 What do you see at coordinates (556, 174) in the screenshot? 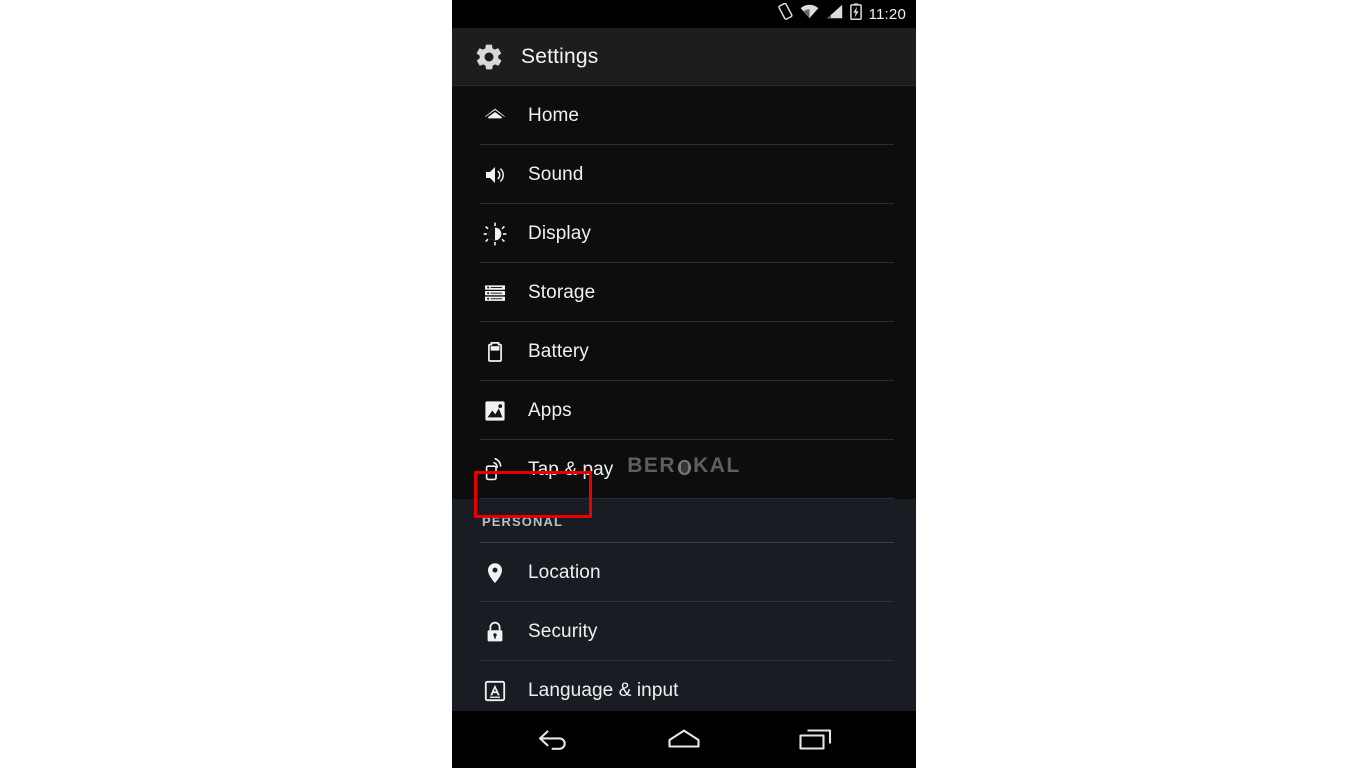
I see `sidebar-item-label: Sound` at bounding box center [556, 174].